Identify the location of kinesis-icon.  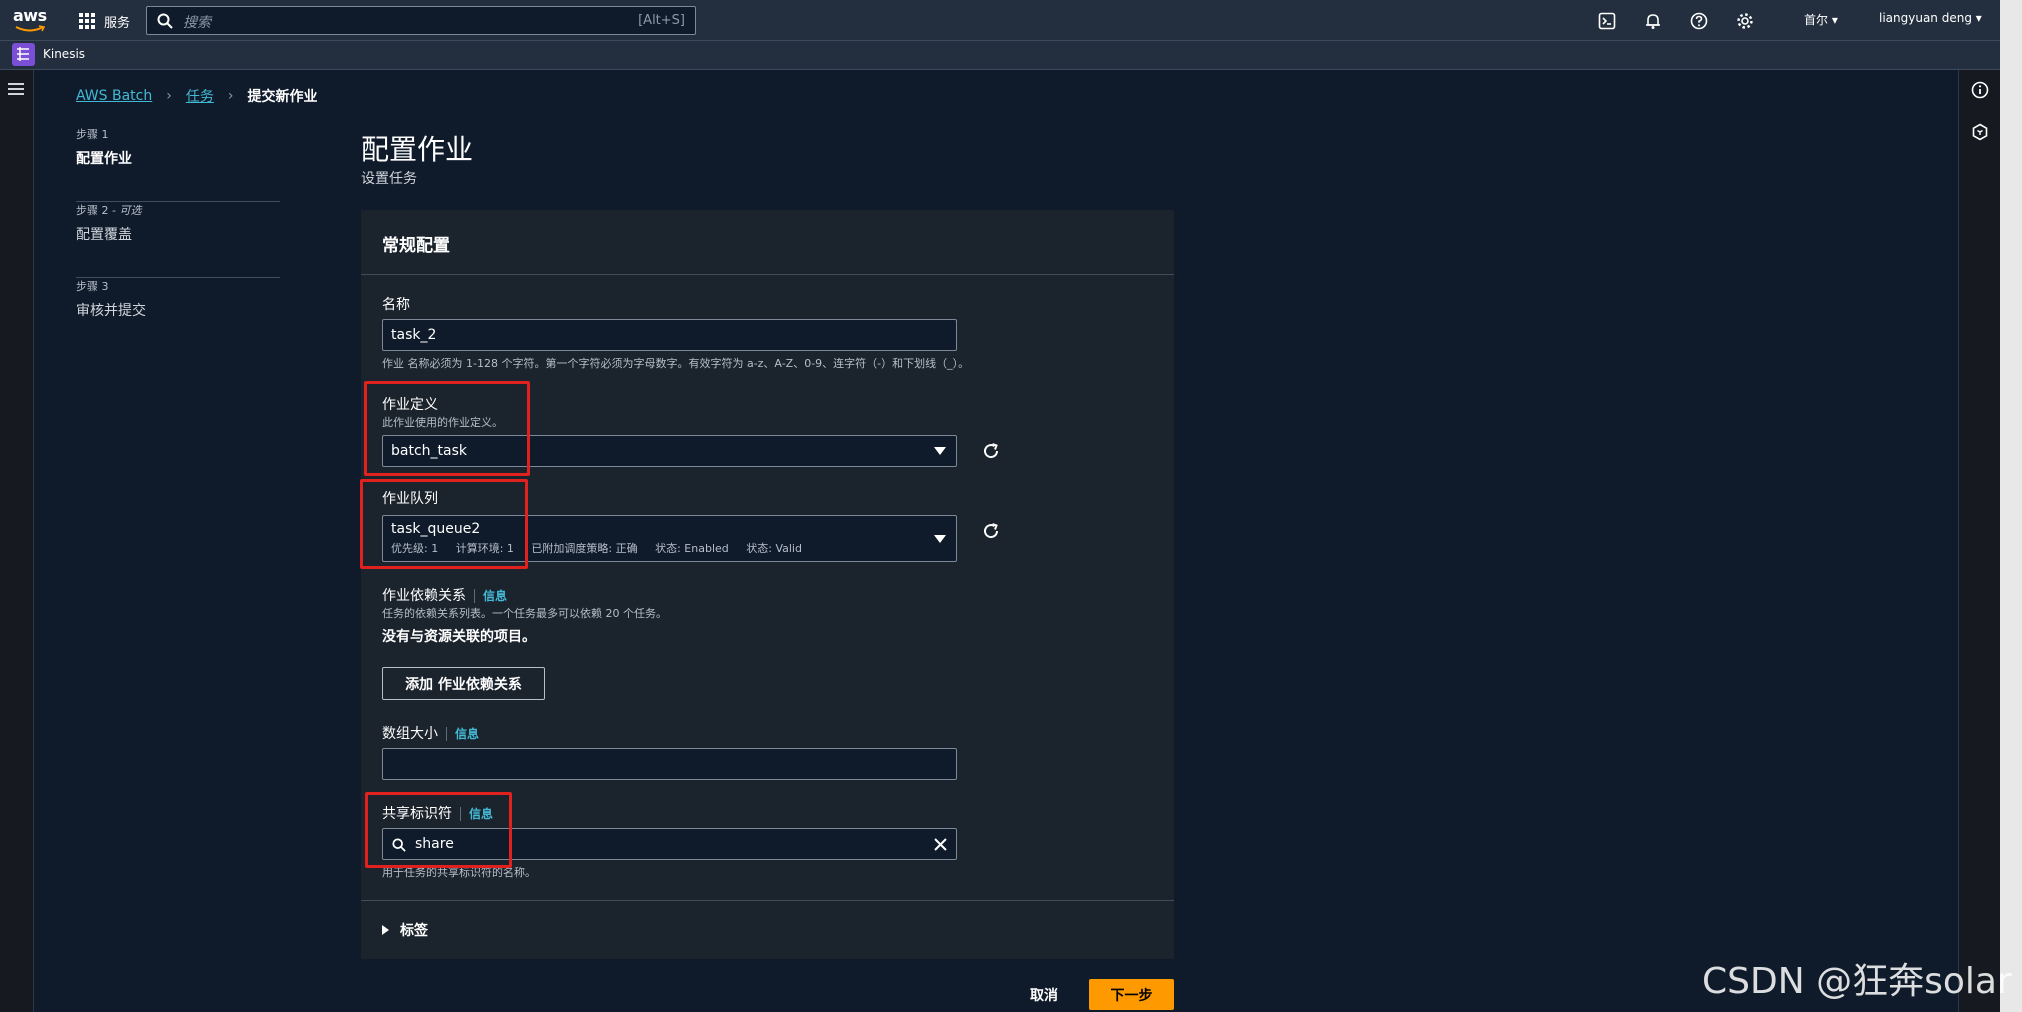
(23, 54).